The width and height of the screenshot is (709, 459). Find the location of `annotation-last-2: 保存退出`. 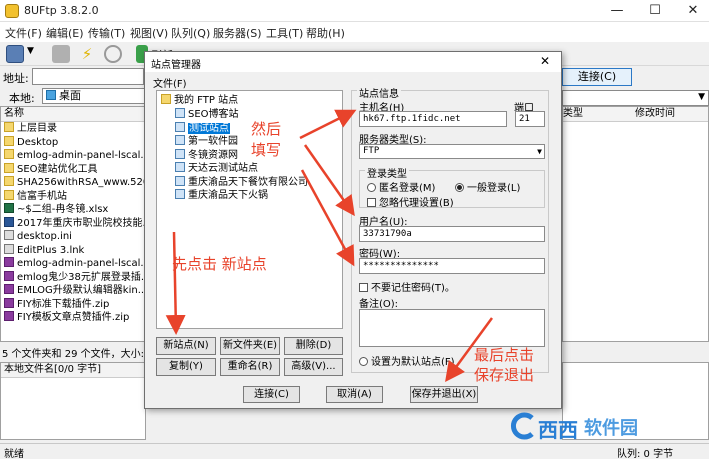

annotation-last-2: 保存退出 is located at coordinates (504, 375).